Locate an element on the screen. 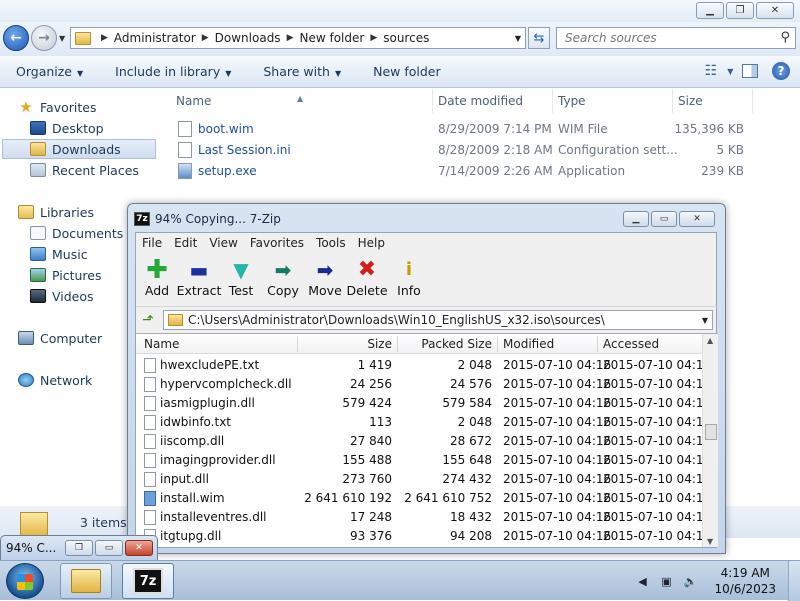 Image resolution: width=800 pixels, height=601 pixels. up-folder-icon: ⬏ is located at coordinates (148, 320).